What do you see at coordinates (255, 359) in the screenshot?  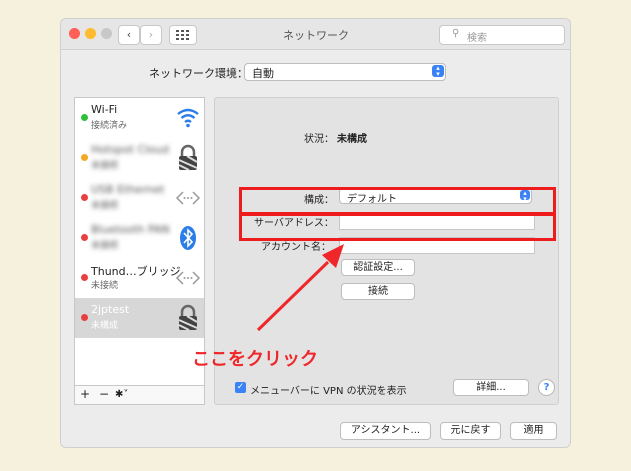 I see `click-here-annotation: ここをクリック` at bounding box center [255, 359].